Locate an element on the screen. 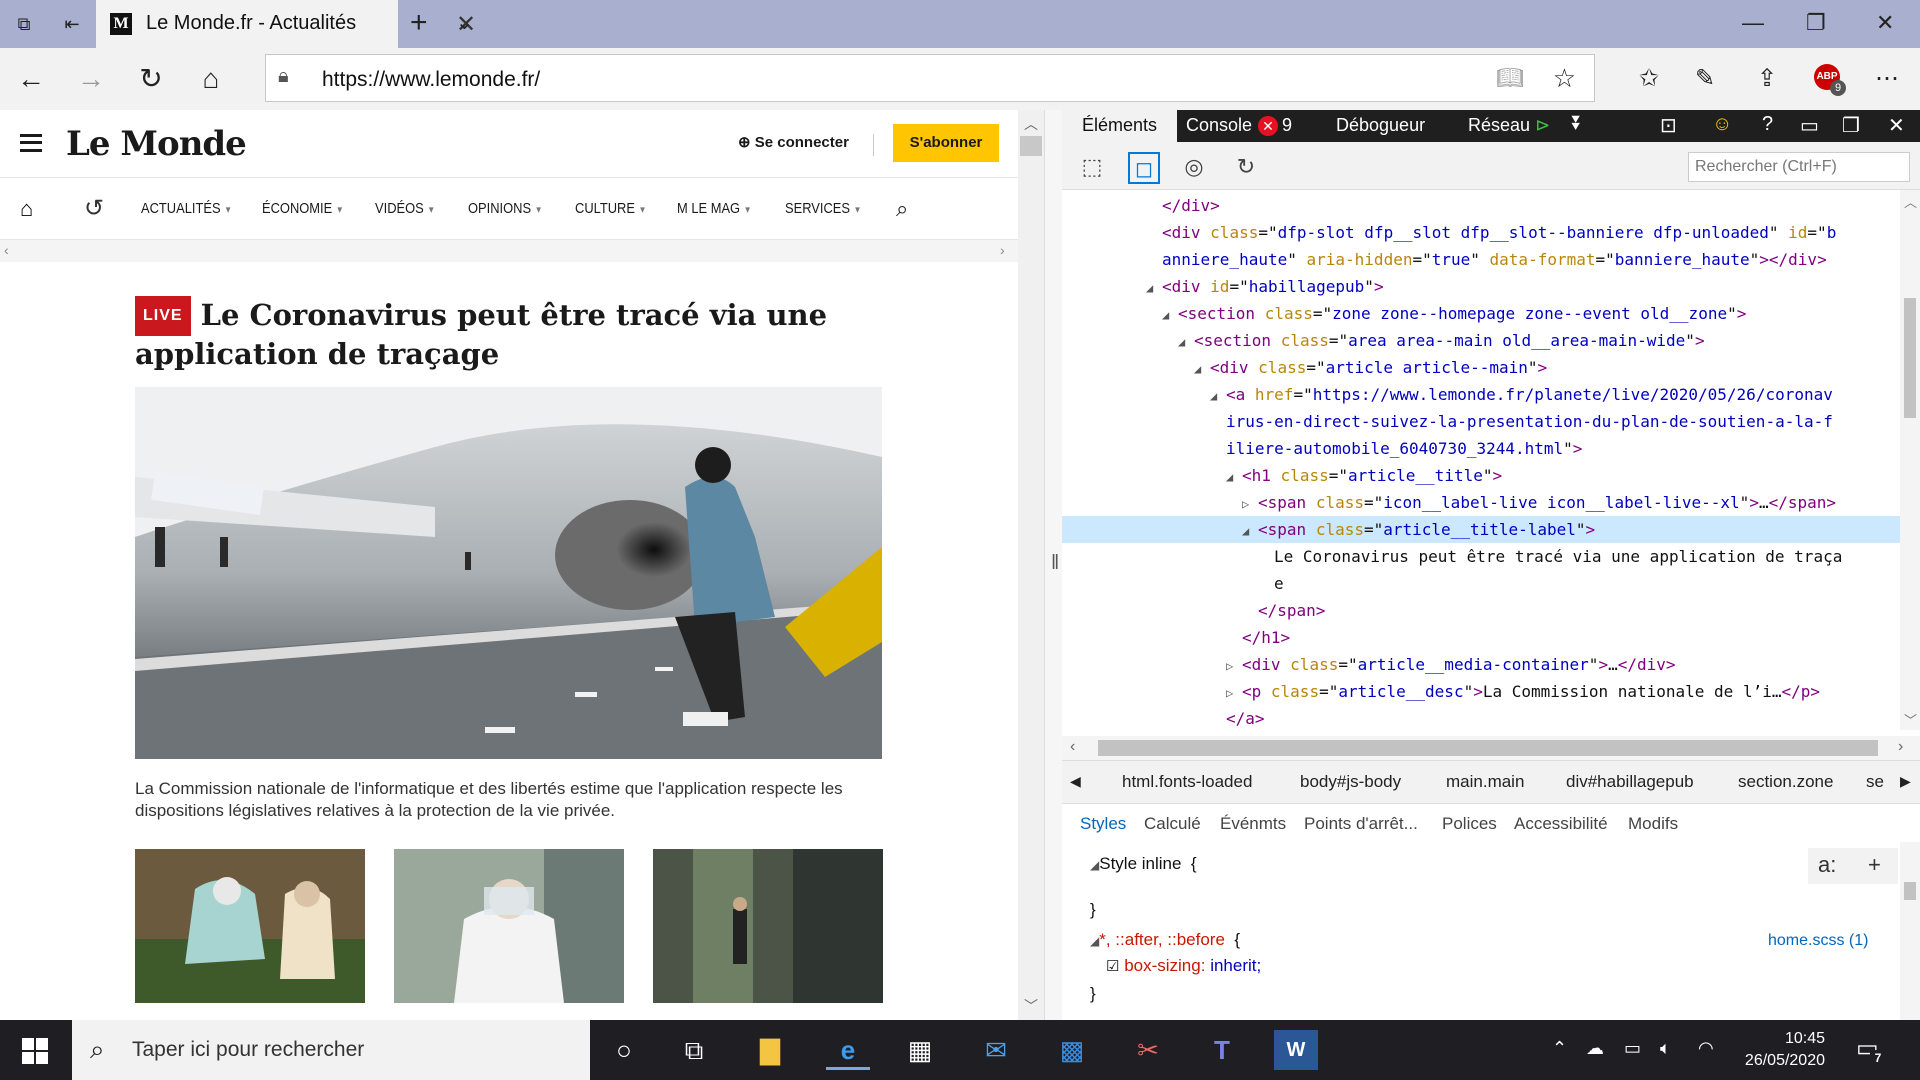  web-notes-icon: ✎ is located at coordinates (1705, 79).